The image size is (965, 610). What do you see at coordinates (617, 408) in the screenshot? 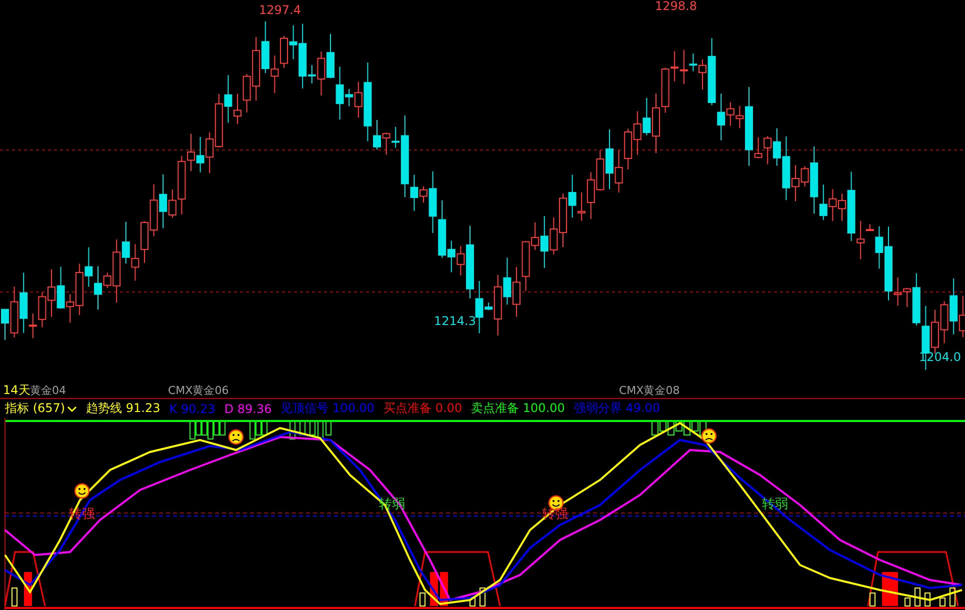
I see `legend-value: 强弱分界 49.00` at bounding box center [617, 408].